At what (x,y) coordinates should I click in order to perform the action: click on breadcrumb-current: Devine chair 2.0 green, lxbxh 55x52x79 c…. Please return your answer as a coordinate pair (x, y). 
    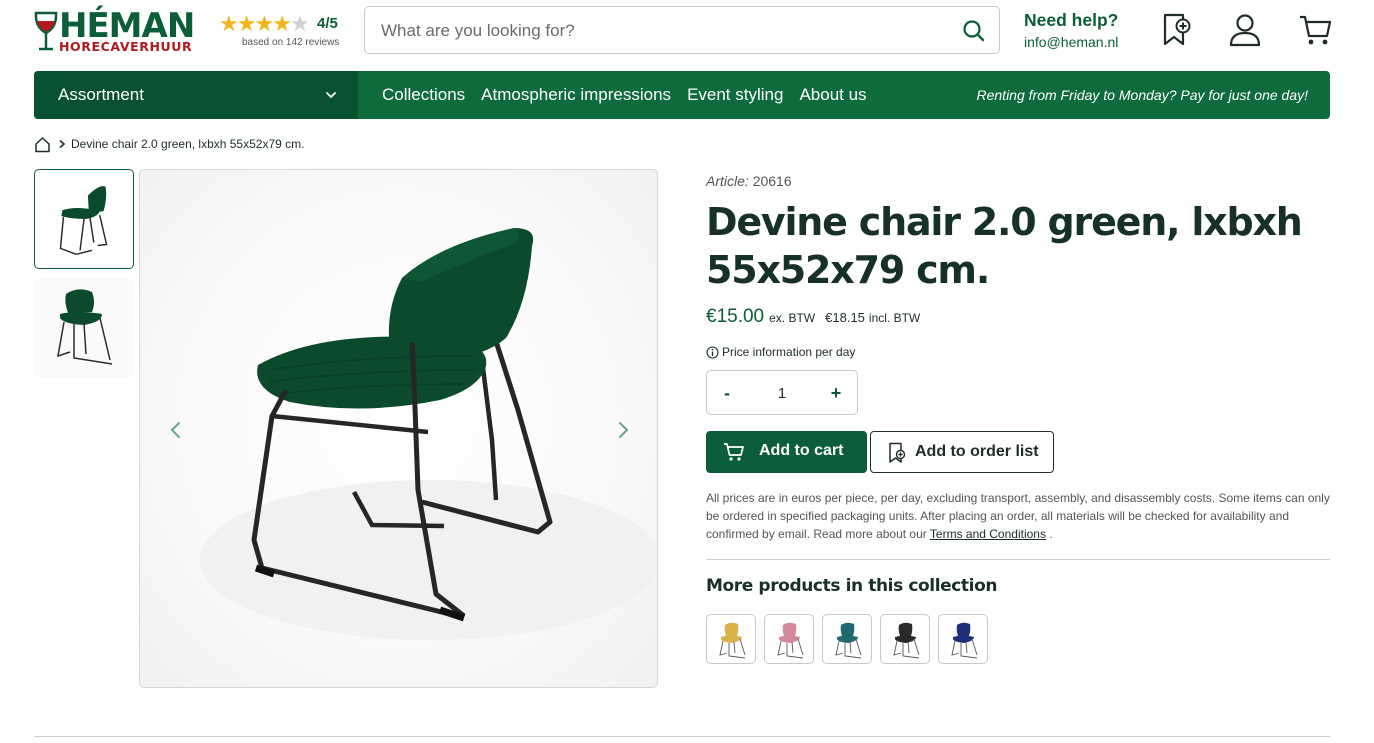
    Looking at the image, I should click on (188, 144).